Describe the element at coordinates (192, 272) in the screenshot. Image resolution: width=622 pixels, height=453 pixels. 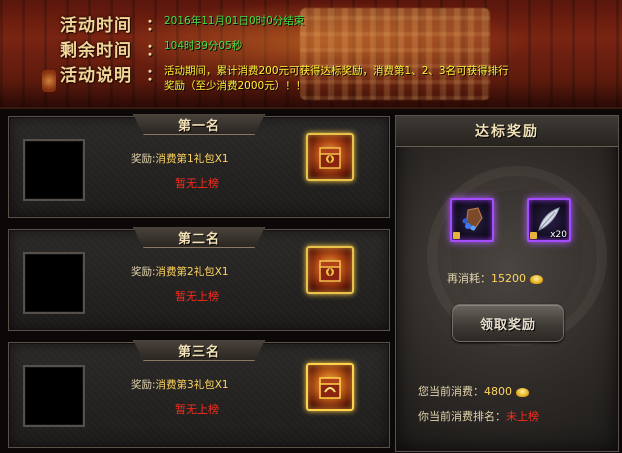
I see `reward-value: 消费第2礼包X1` at that location.